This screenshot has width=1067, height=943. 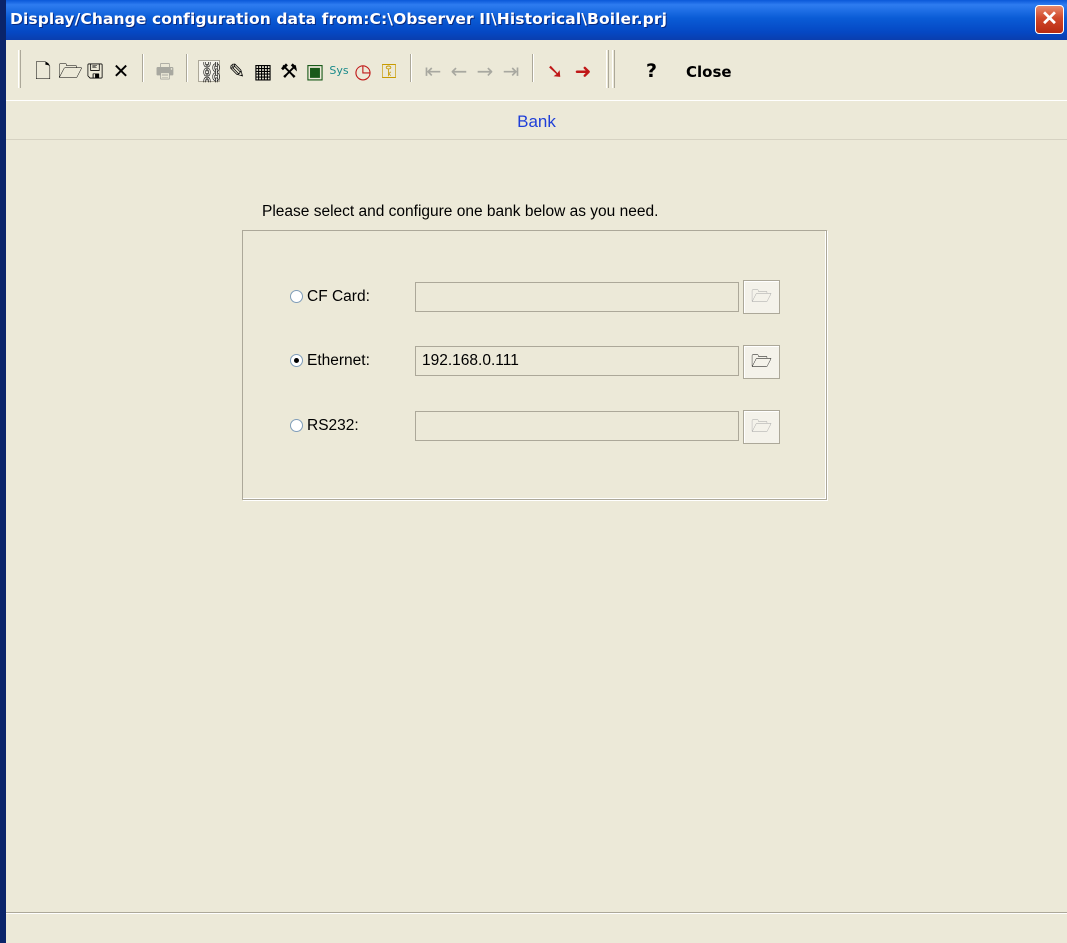 I want to click on section-header: Bank, so click(x=536, y=120).